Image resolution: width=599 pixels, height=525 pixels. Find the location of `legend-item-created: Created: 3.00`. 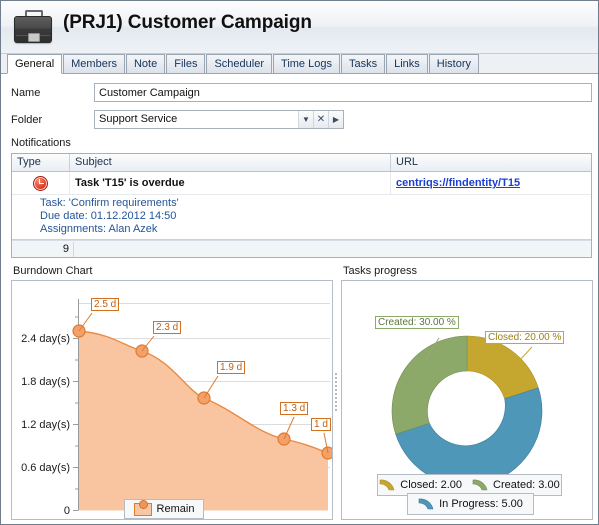

legend-item-created: Created: 3.00 is located at coordinates (516, 485).